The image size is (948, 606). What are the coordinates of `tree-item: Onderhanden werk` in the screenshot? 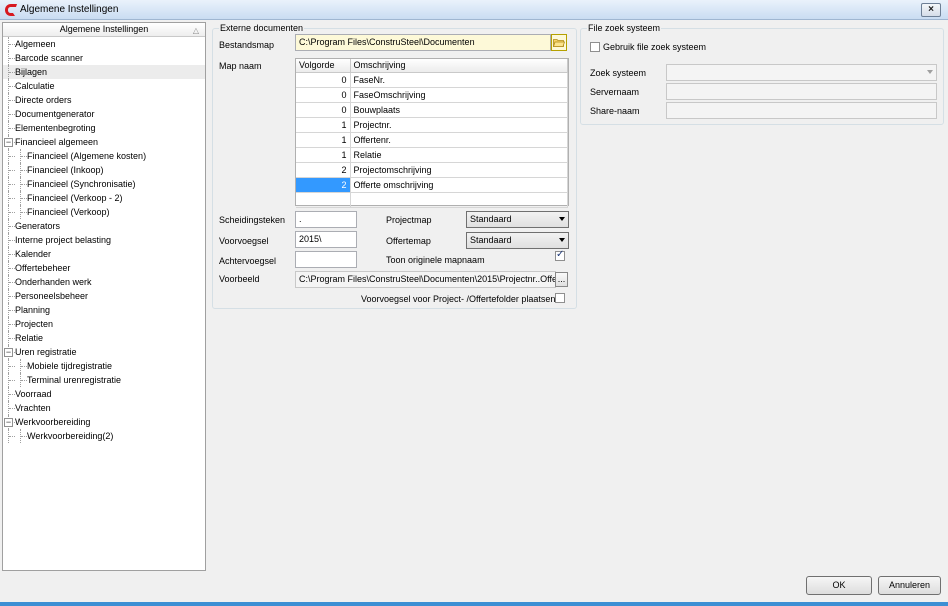 It's located at (104, 282).